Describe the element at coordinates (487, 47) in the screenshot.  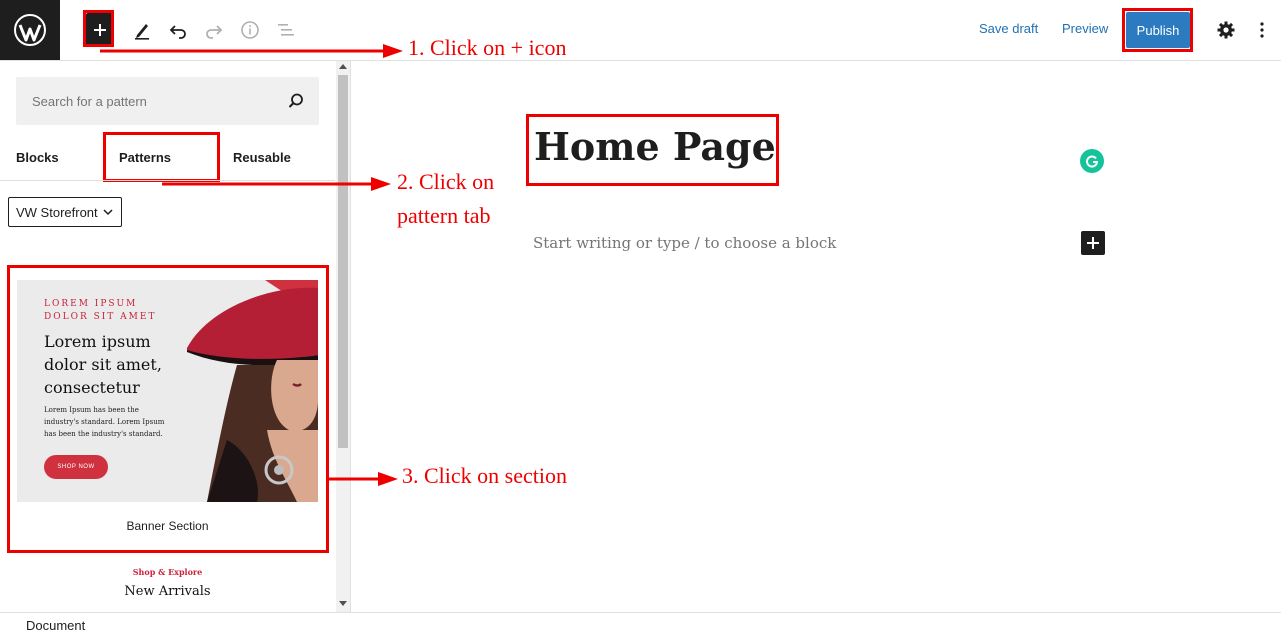
I see `annotation-step-1: 1. Click on + icon` at that location.